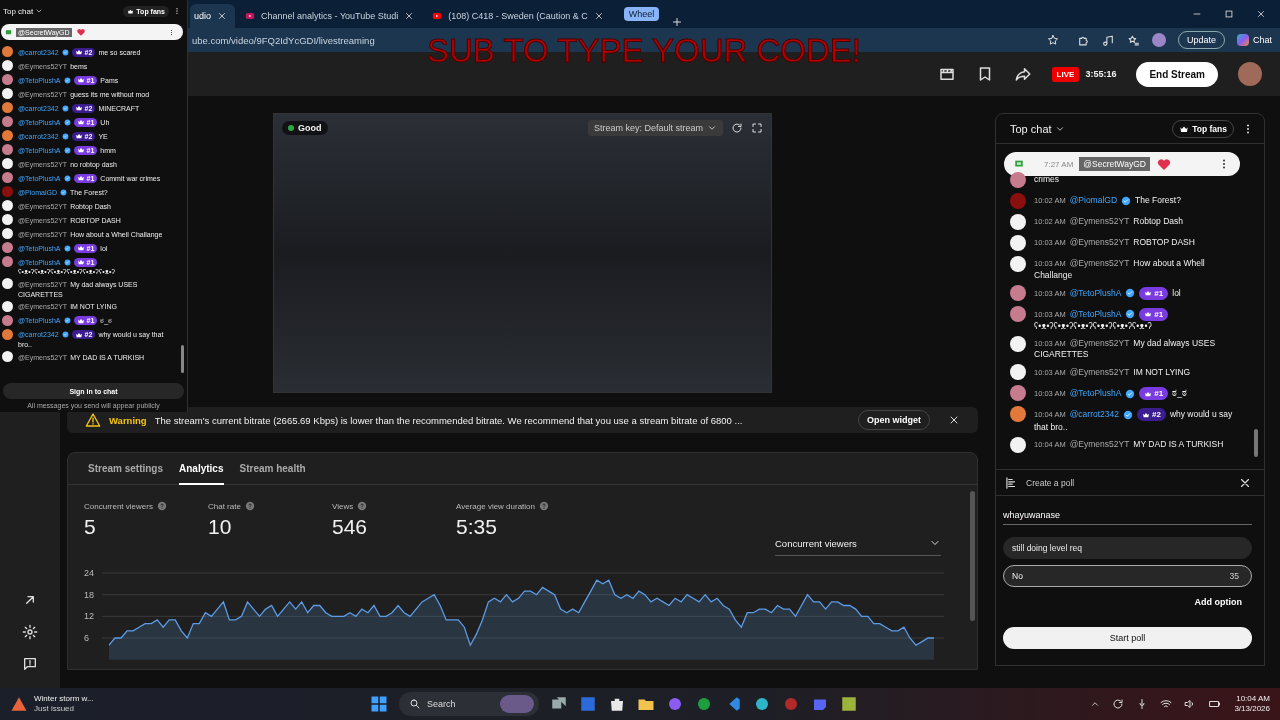 This screenshot has width=1280, height=720. What do you see at coordinates (677, 22) in the screenshot?
I see `new-tab-icon` at bounding box center [677, 22].